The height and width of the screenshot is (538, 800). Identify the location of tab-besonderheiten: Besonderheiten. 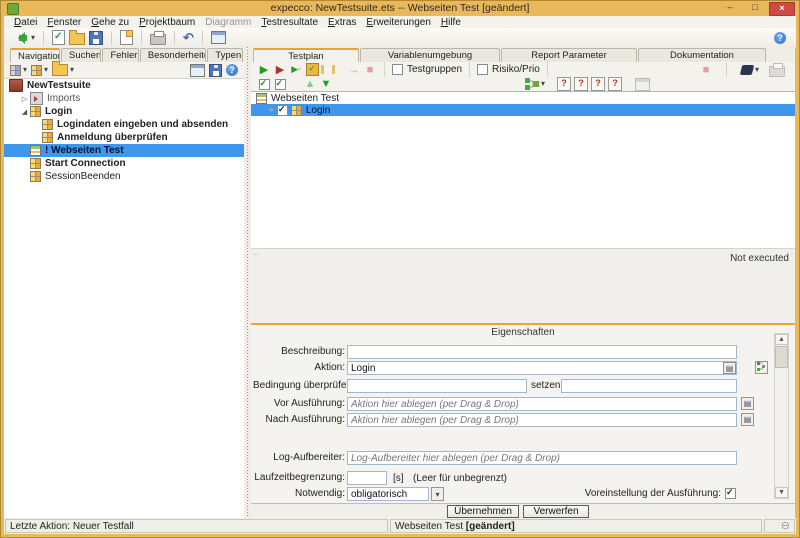
(173, 55).